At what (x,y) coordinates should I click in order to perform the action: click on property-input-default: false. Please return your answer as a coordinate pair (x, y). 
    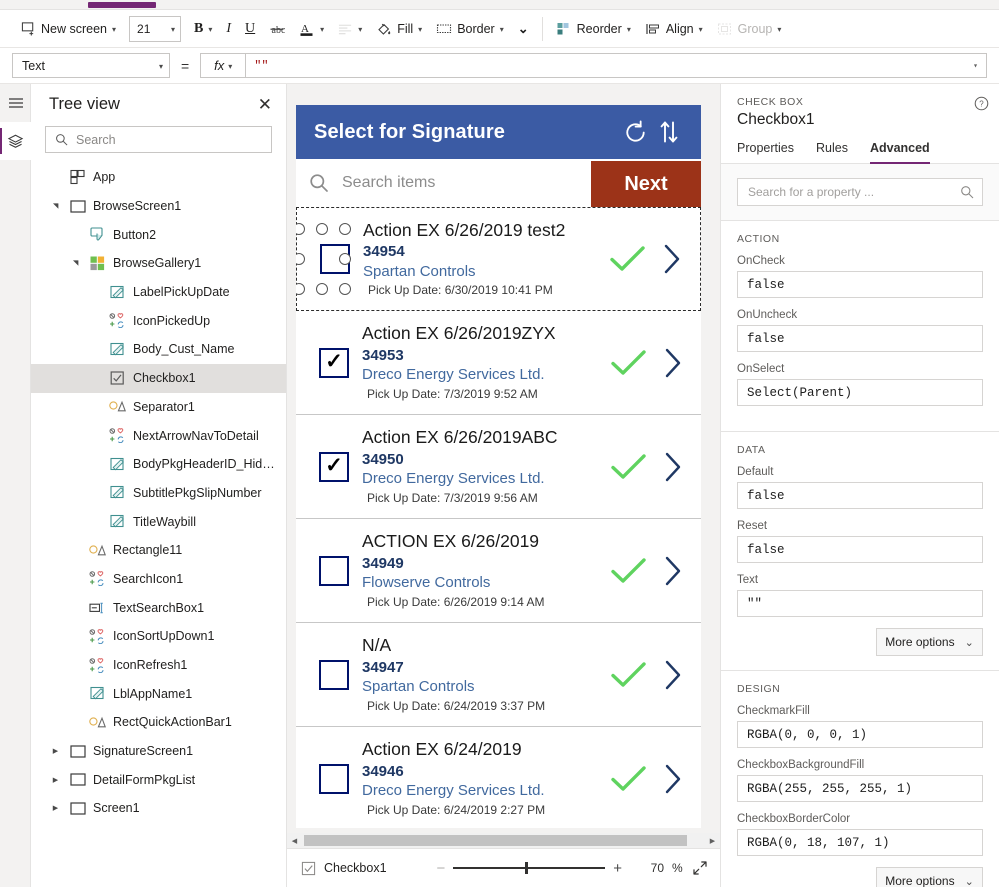
    Looking at the image, I should click on (860, 495).